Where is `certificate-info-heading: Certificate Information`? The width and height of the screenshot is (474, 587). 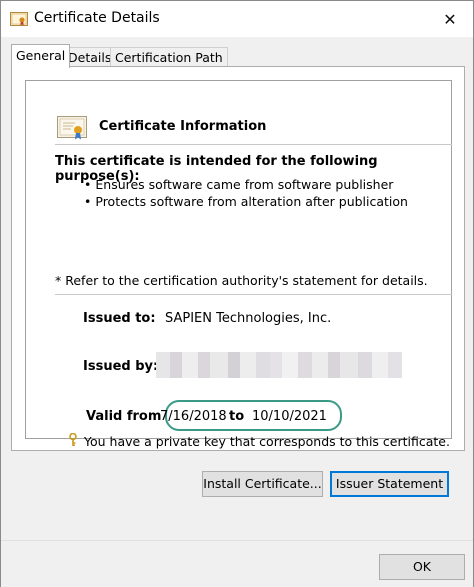
certificate-info-heading: Certificate Information is located at coordinates (183, 126).